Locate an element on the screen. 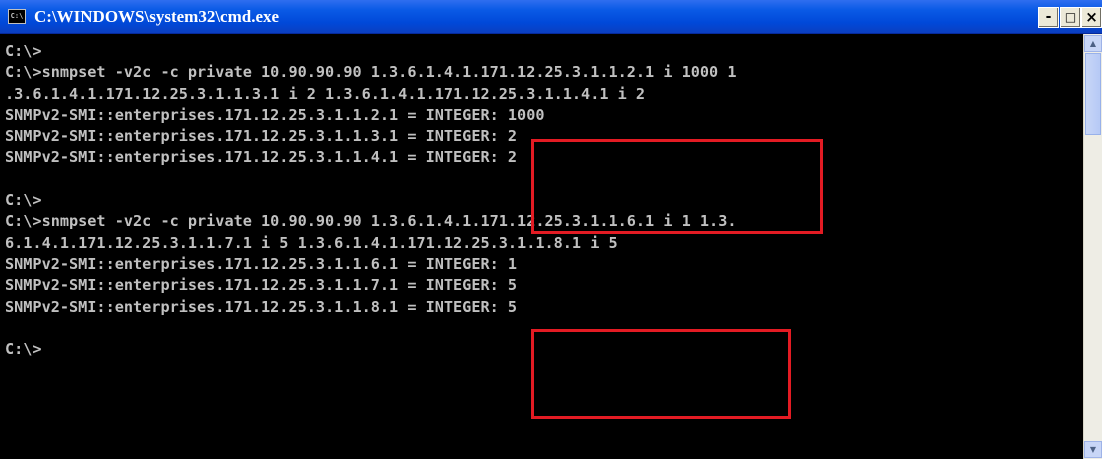  highlight-box-first-results is located at coordinates (677, 186).